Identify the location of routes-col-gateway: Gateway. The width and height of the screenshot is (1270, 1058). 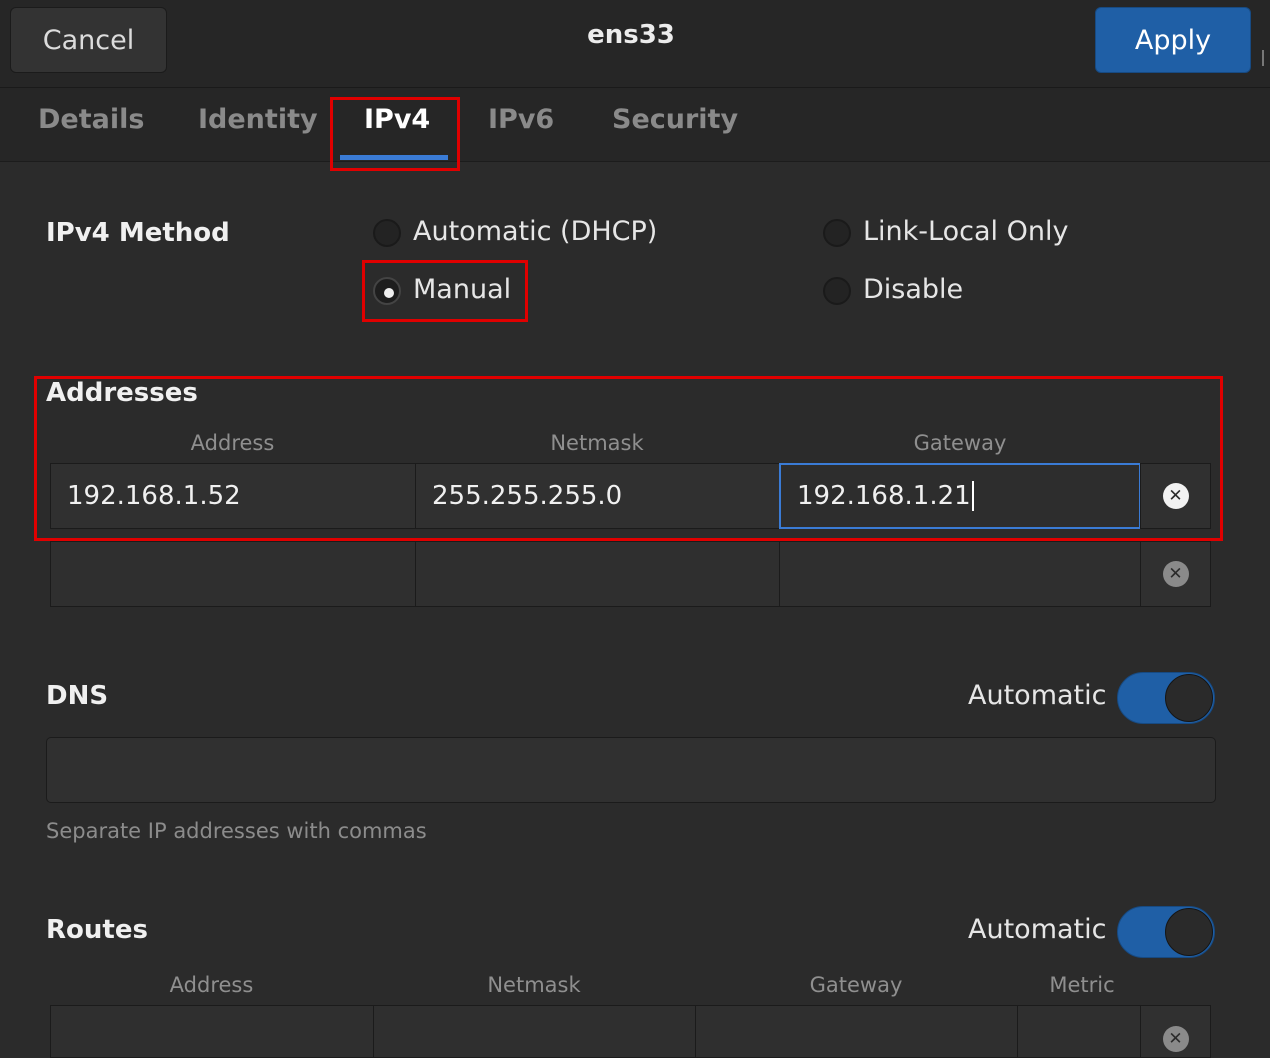
(856, 985).